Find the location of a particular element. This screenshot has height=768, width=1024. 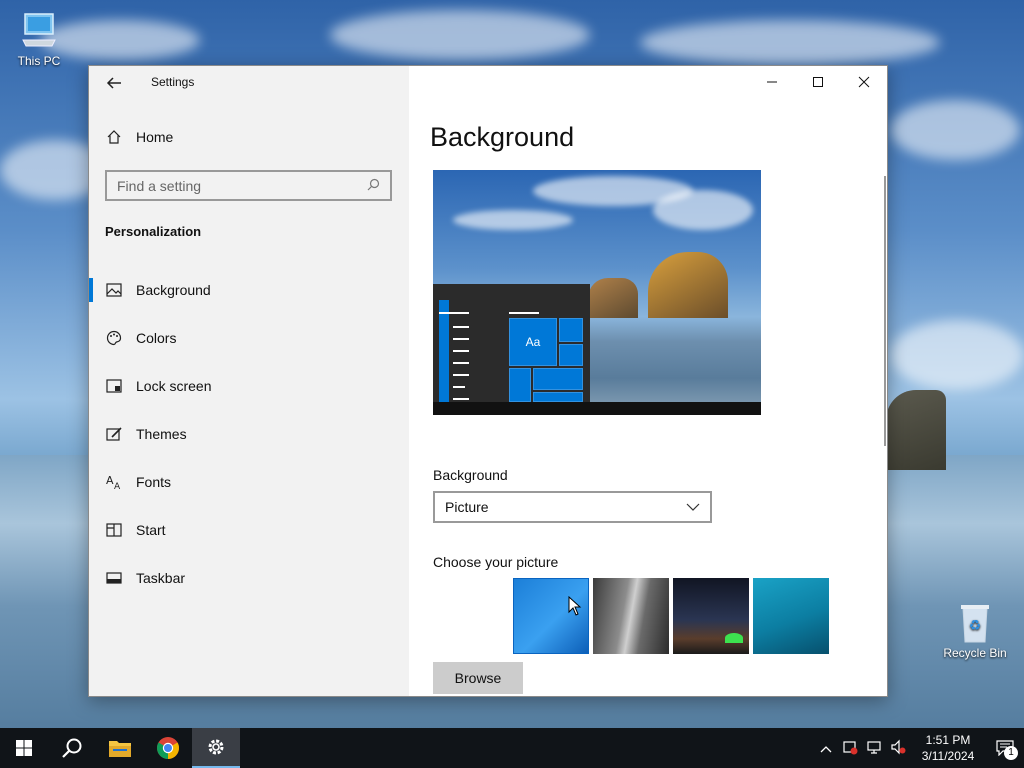

file-explorer-button is located at coordinates (120, 748).